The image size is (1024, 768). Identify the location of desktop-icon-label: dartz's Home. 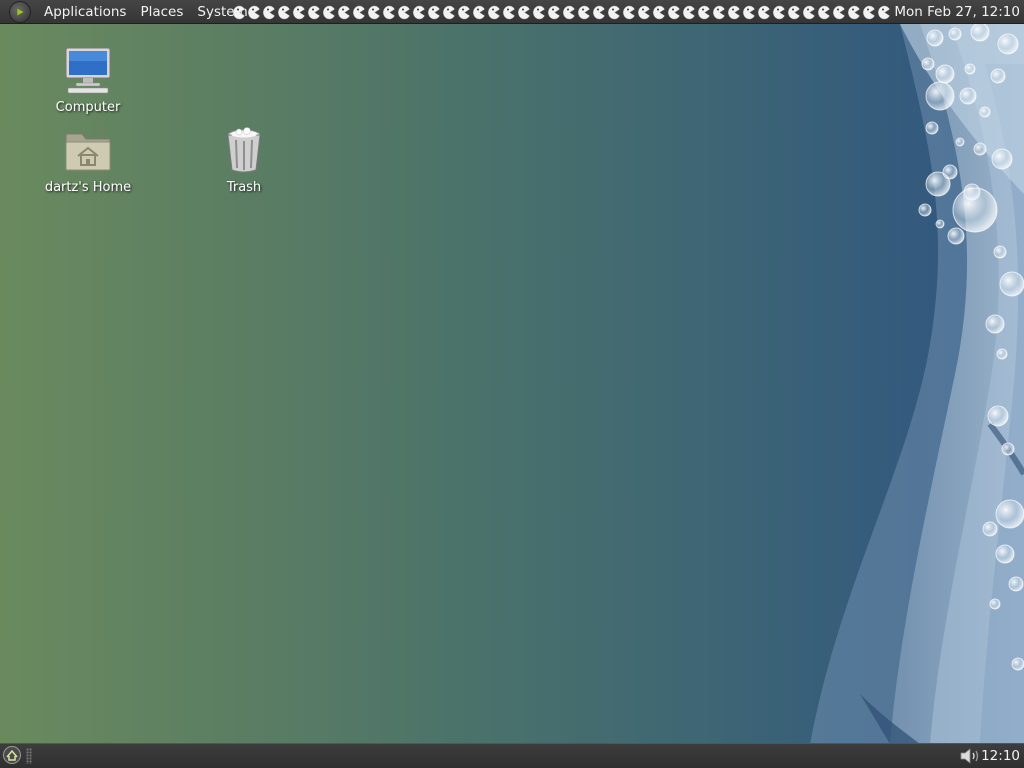
(88, 187).